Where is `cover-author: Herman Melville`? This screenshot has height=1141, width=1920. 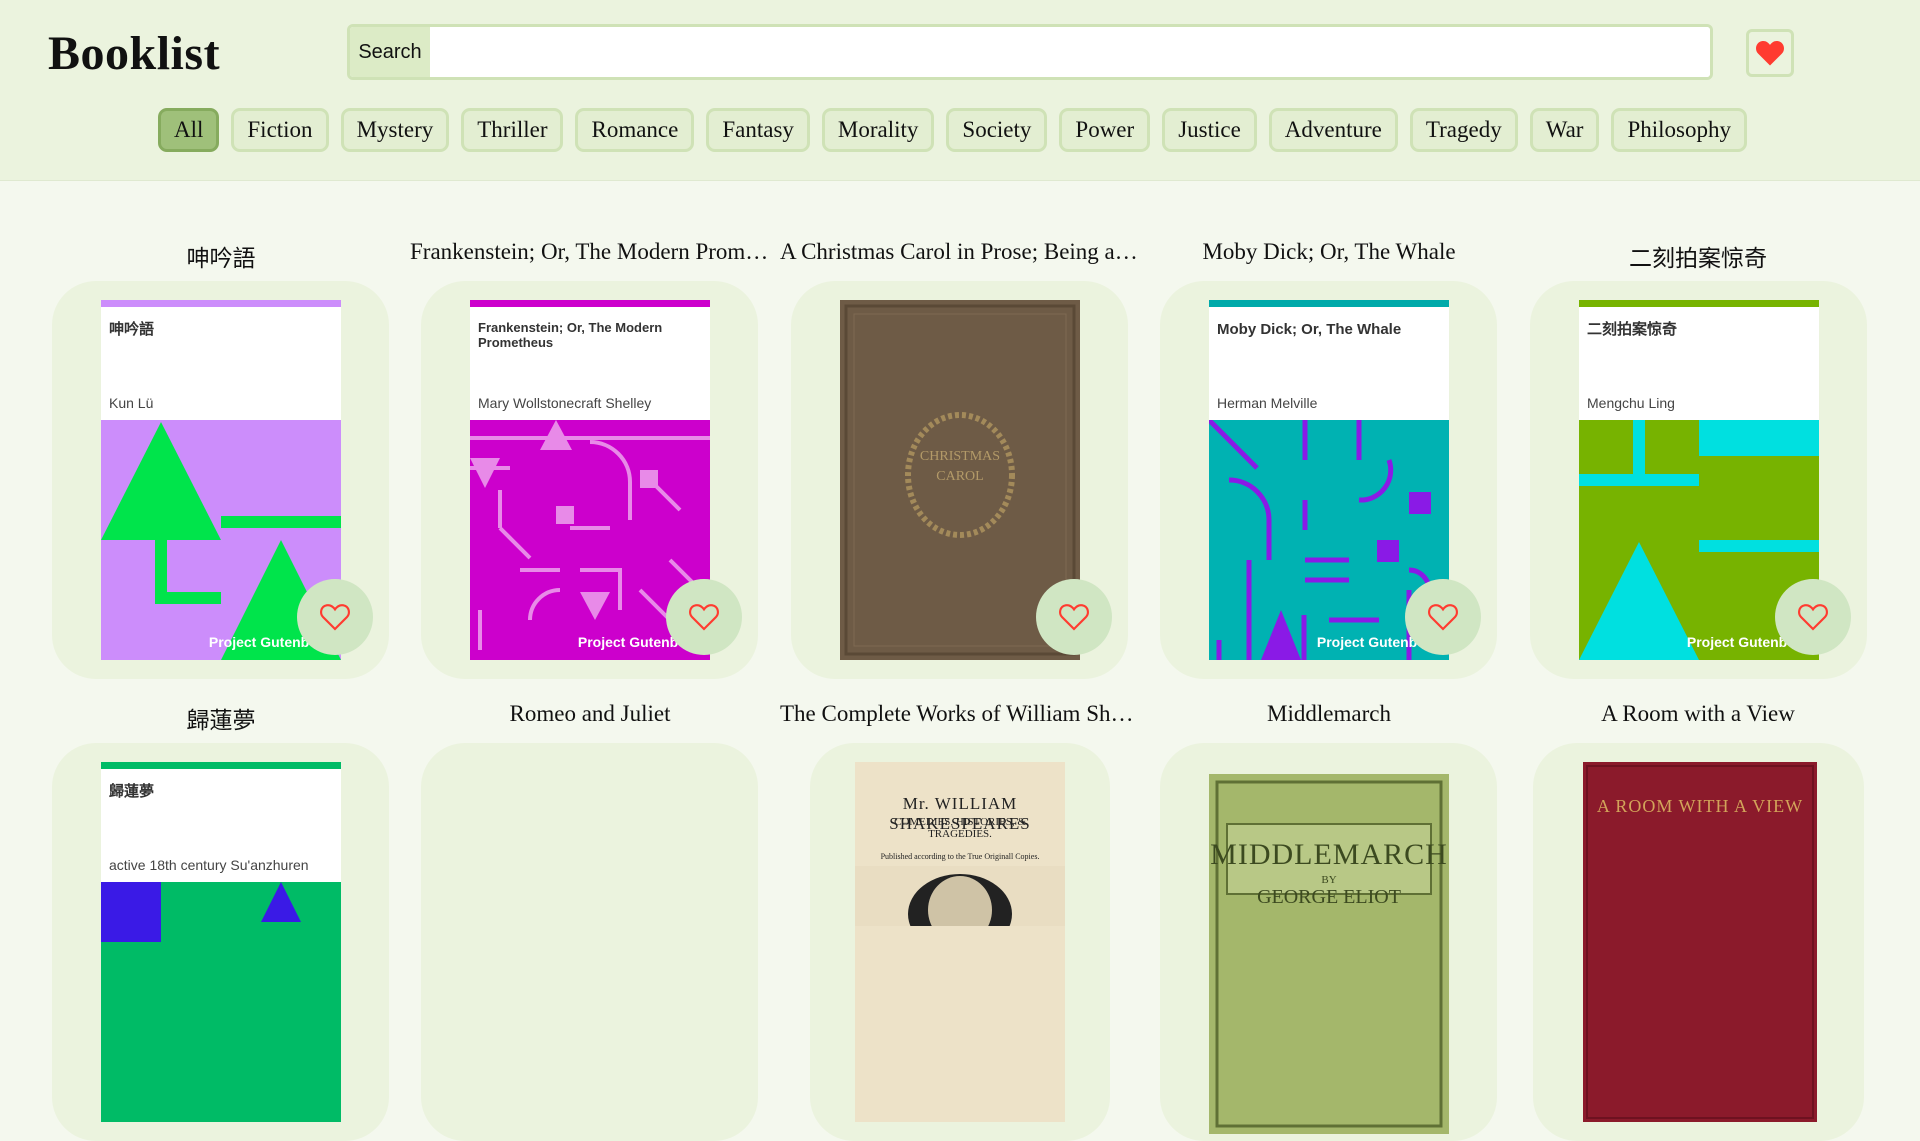 cover-author: Herman Melville is located at coordinates (1267, 403).